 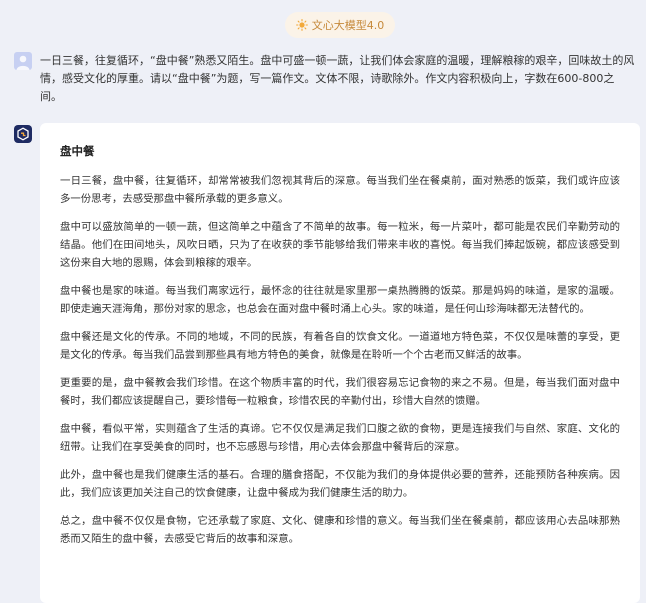 I want to click on sun-icon, so click(x=301, y=25).